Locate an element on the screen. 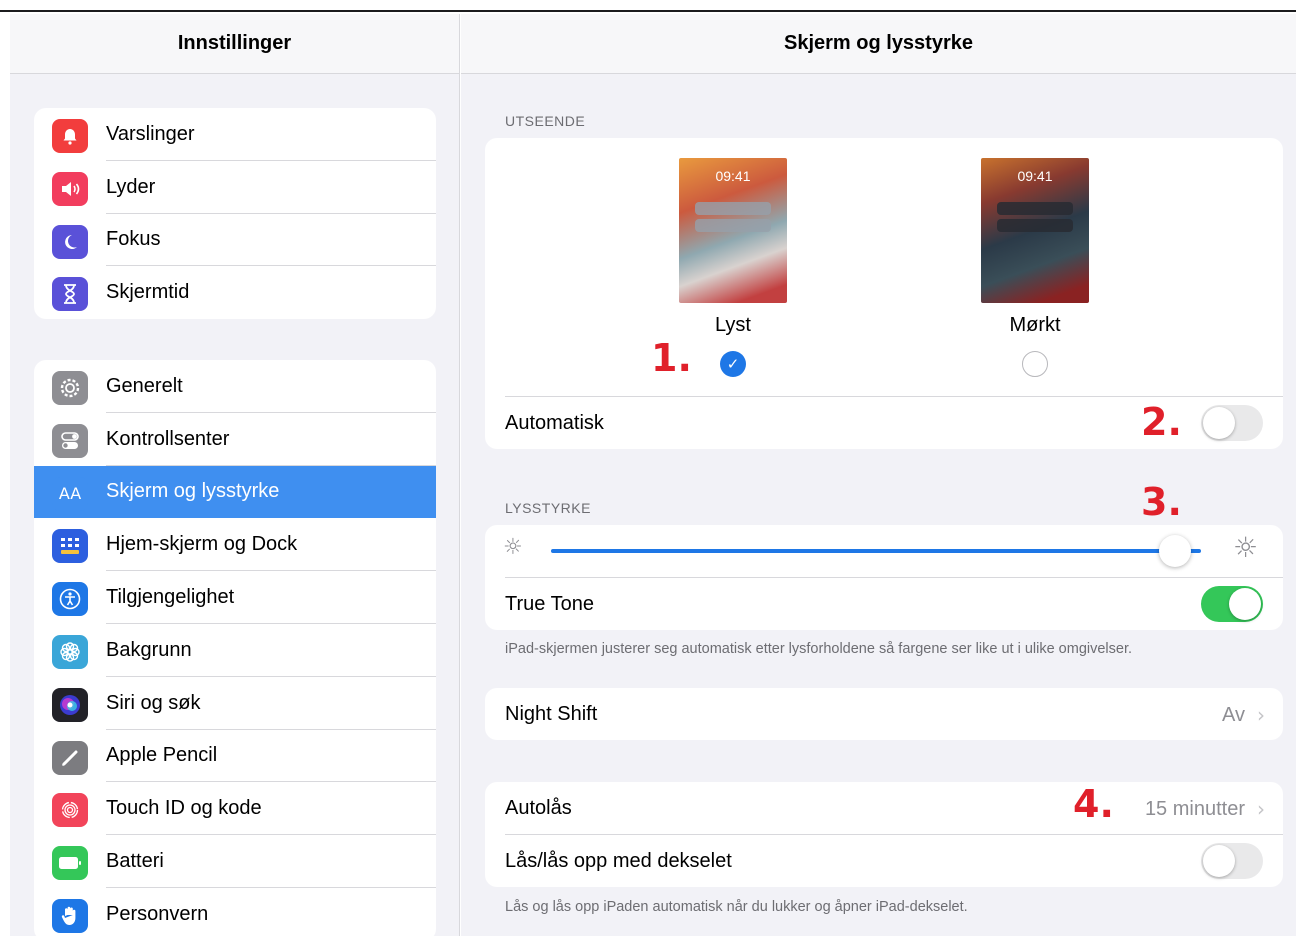 The height and width of the screenshot is (936, 1296). annotation-4: 4. is located at coordinates (1093, 804).